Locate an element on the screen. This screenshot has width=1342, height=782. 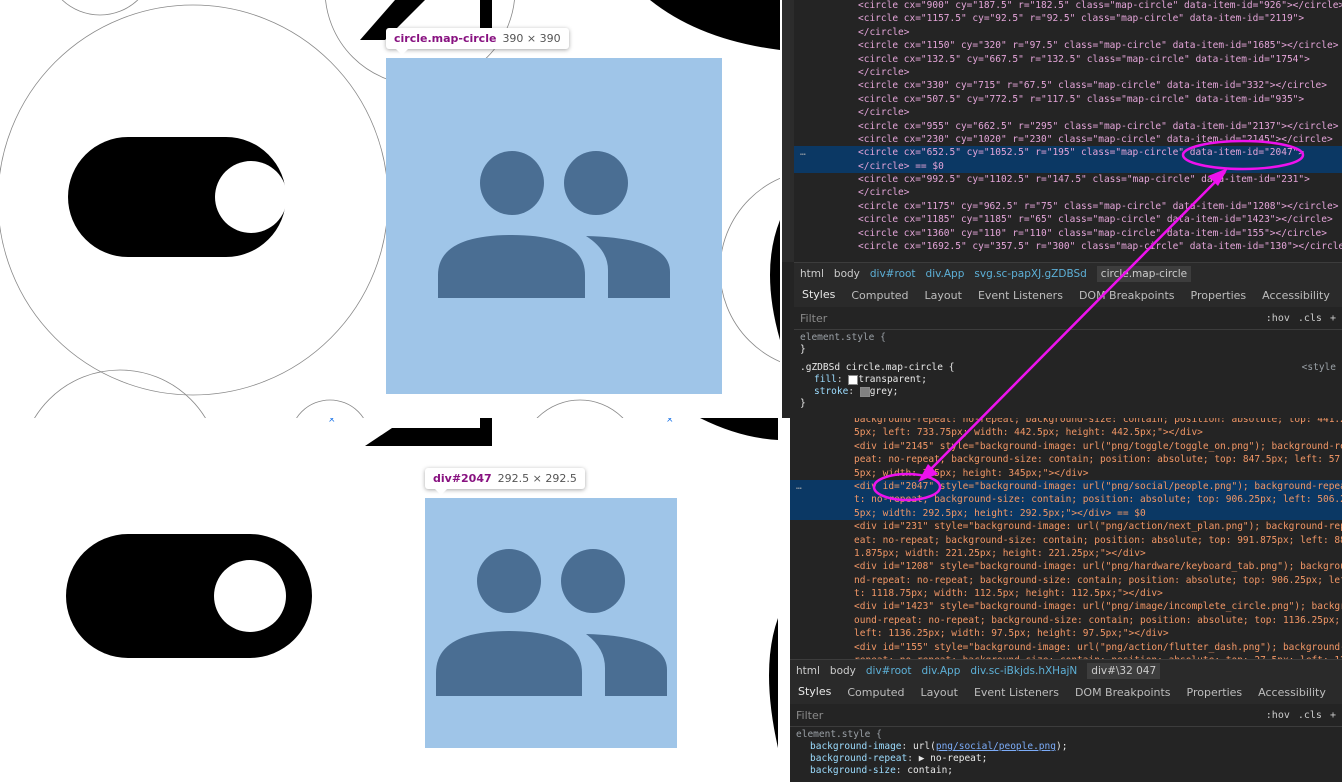
breadcrumb-item: div#\32 047 is located at coordinates (1124, 671).